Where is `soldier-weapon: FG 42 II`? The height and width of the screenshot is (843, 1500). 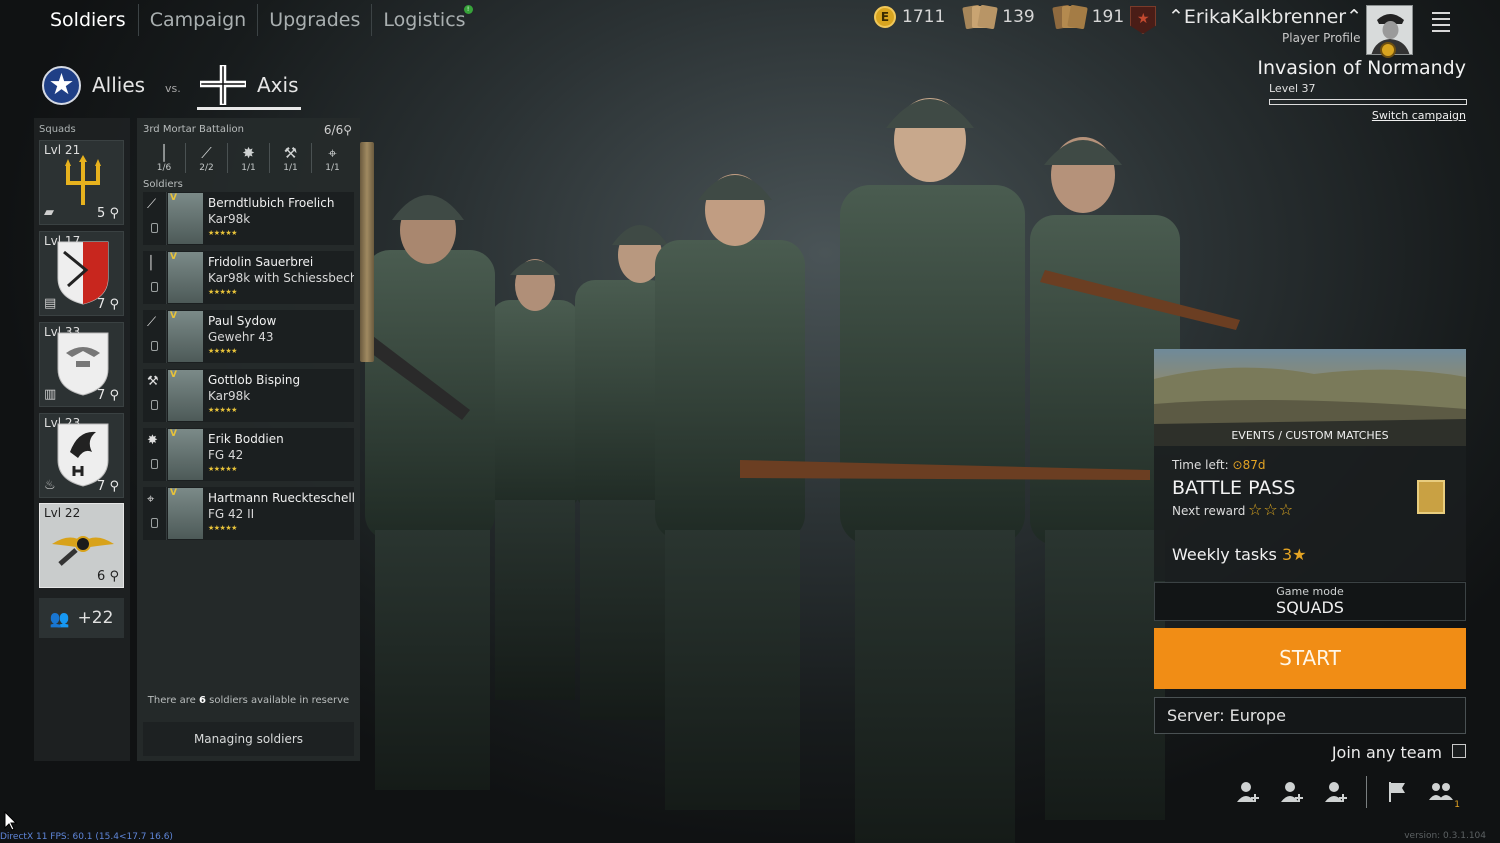 soldier-weapon: FG 42 II is located at coordinates (231, 514).